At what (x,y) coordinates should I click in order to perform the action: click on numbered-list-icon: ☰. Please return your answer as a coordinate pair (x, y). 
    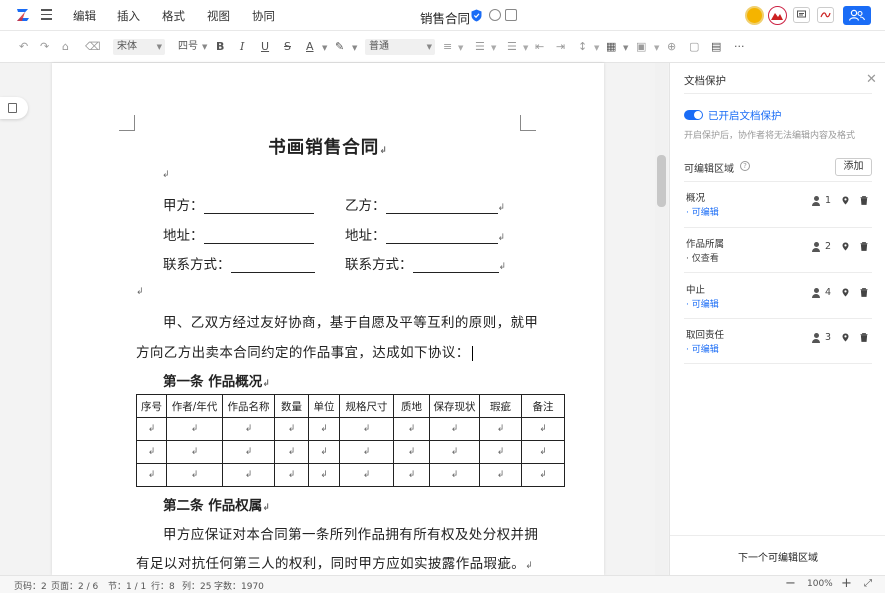
    Looking at the image, I should click on (512, 47).